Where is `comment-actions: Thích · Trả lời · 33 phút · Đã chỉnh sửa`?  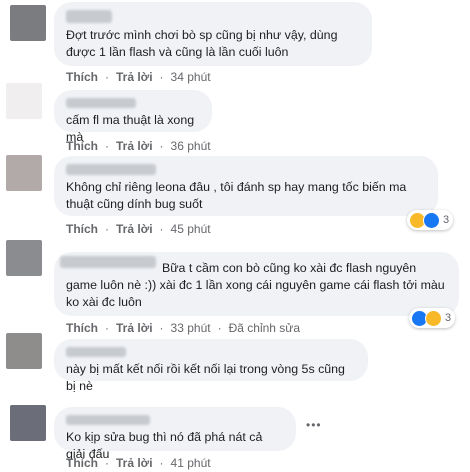
comment-actions: Thích · Trả lời · 33 phút · Đã chỉnh sửa is located at coordinates (183, 328).